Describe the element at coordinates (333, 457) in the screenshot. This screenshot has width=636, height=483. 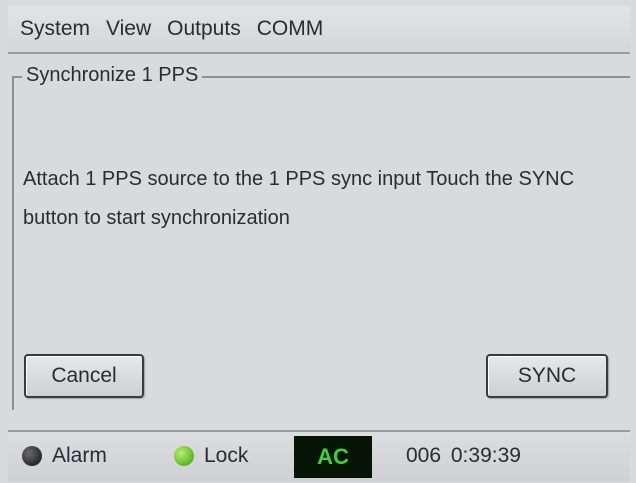
I see `power-source-indicator: AC` at that location.